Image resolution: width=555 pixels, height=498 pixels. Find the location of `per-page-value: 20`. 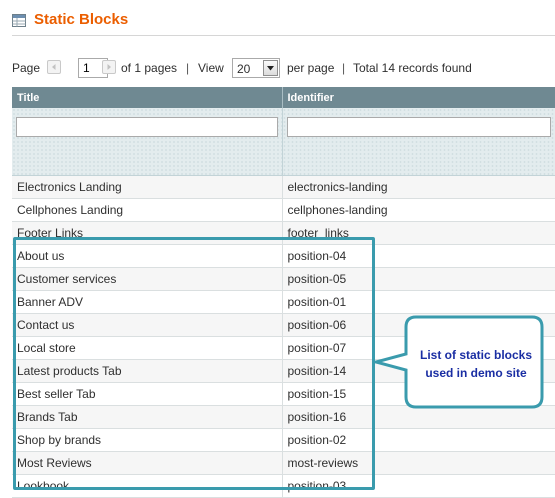

per-page-value: 20 is located at coordinates (244, 69).